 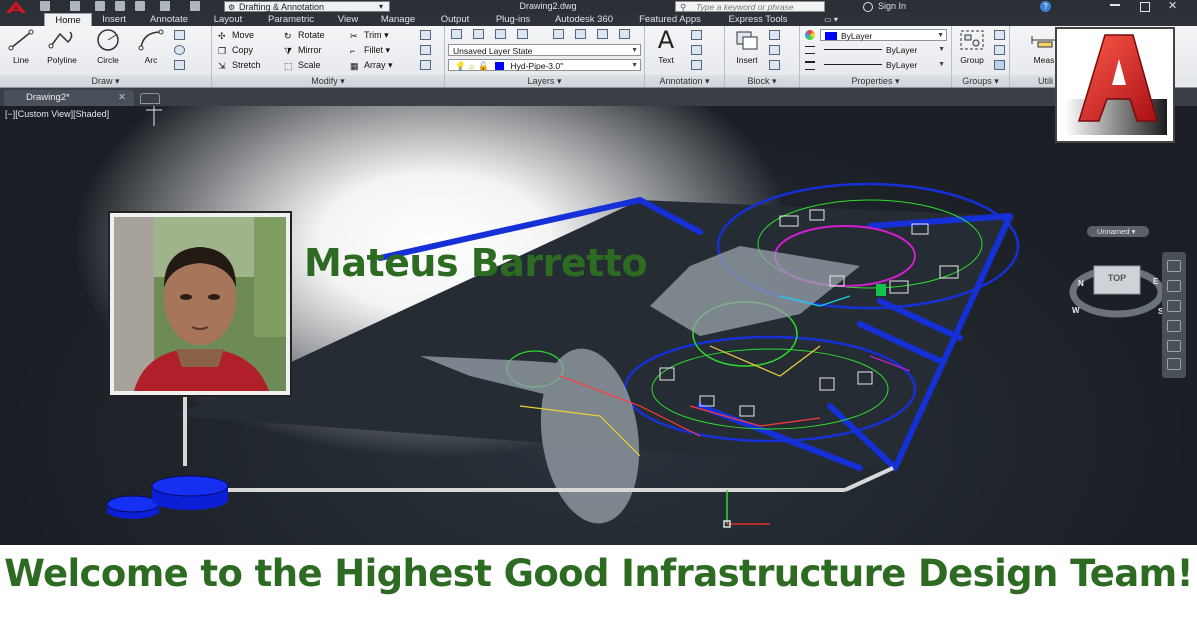 I want to click on layer-state-select: Unsaved Layer State ▼, so click(x=544, y=50).